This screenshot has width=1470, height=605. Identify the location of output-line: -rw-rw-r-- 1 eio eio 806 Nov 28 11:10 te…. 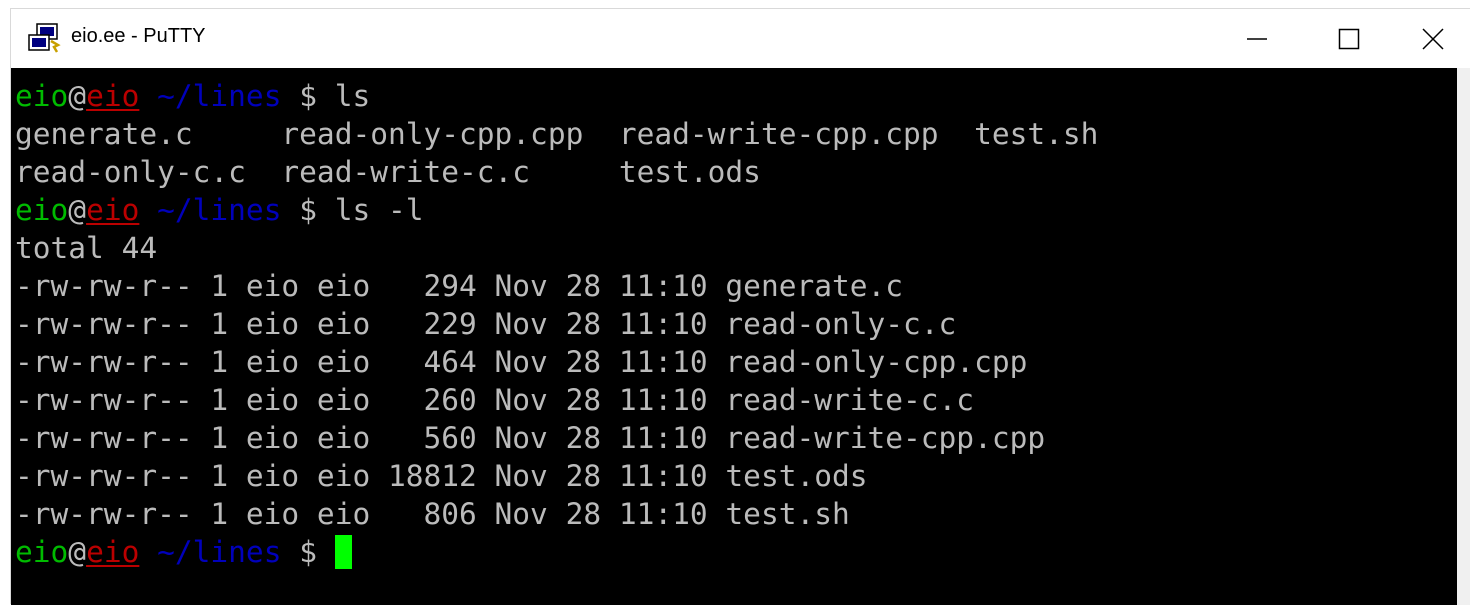
(432, 514).